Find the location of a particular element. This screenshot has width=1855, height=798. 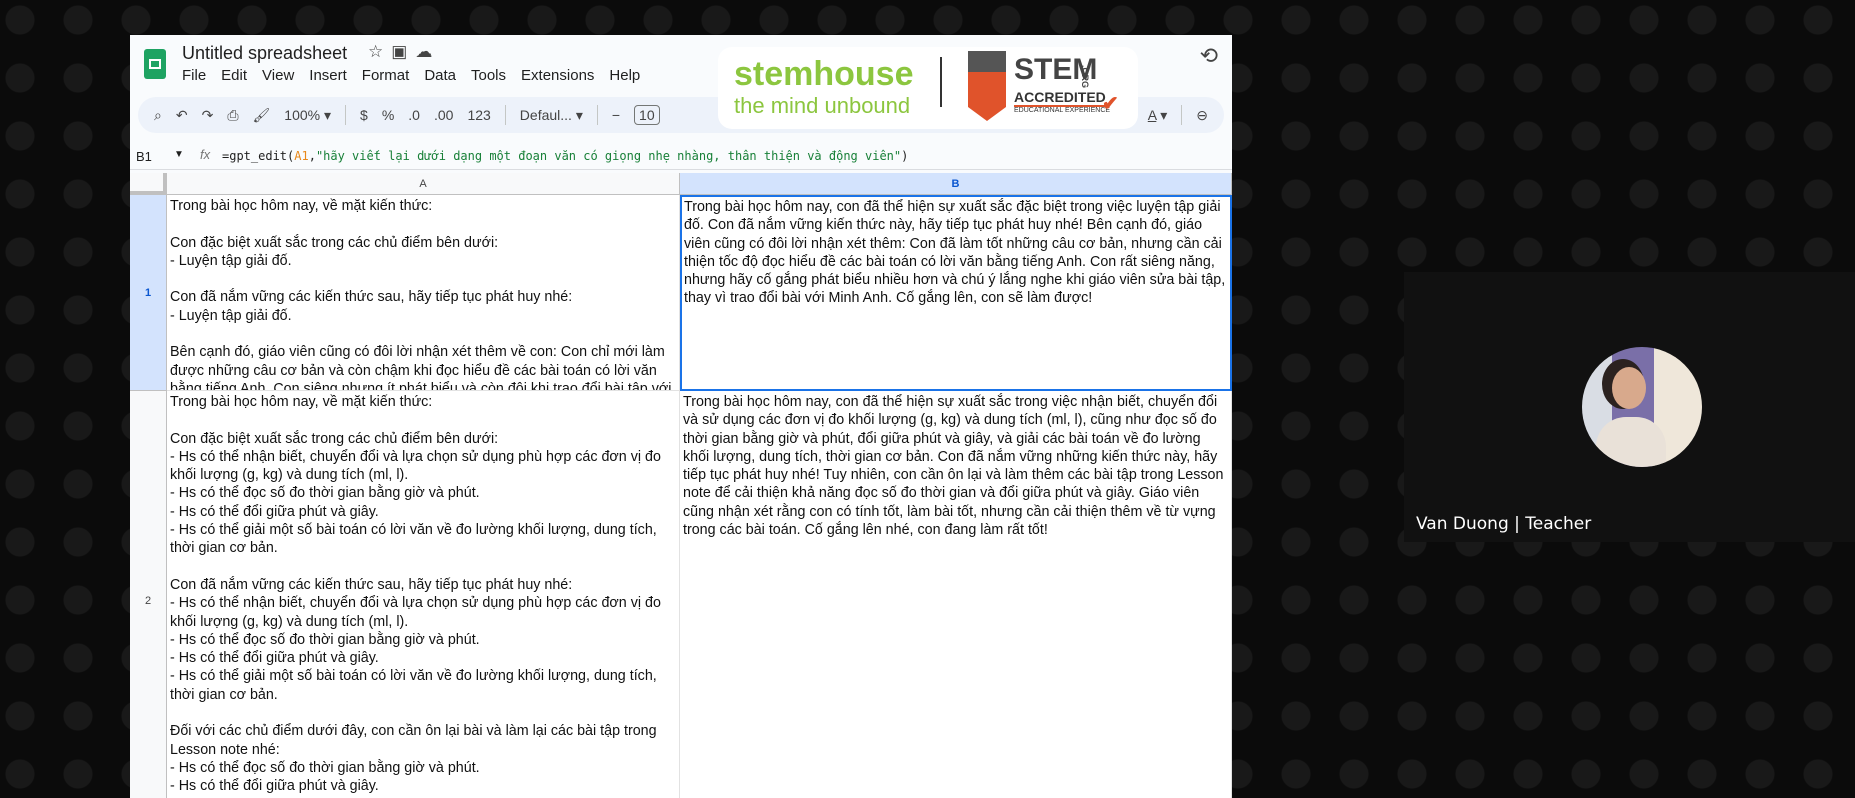

name-box: B1 is located at coordinates (144, 156).